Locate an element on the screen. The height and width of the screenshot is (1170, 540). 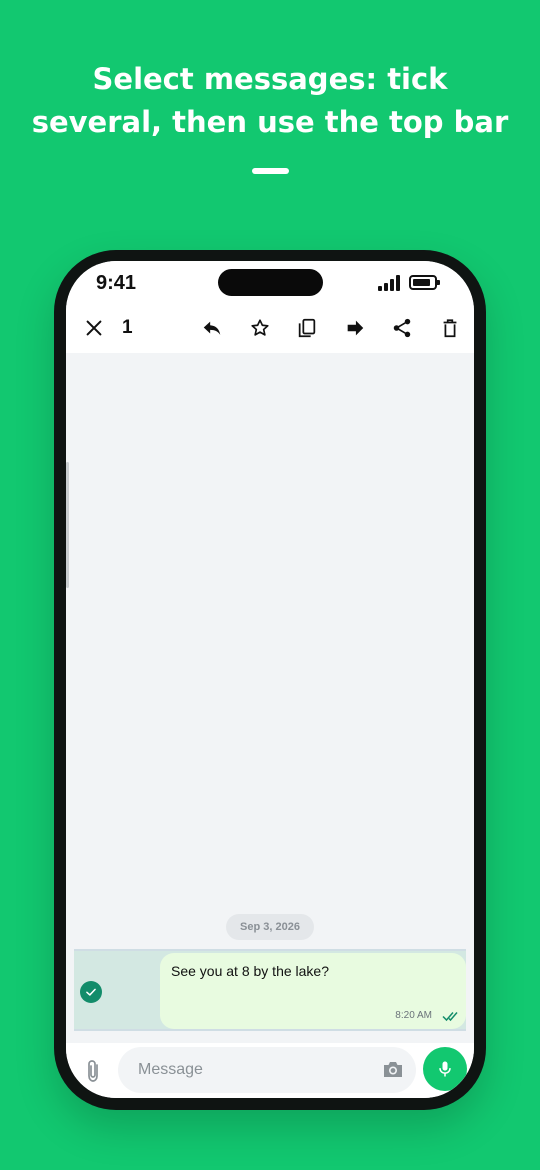
selected-message-row: See you at 8 by the lake? 8:20 AM is located at coordinates (270, 990).